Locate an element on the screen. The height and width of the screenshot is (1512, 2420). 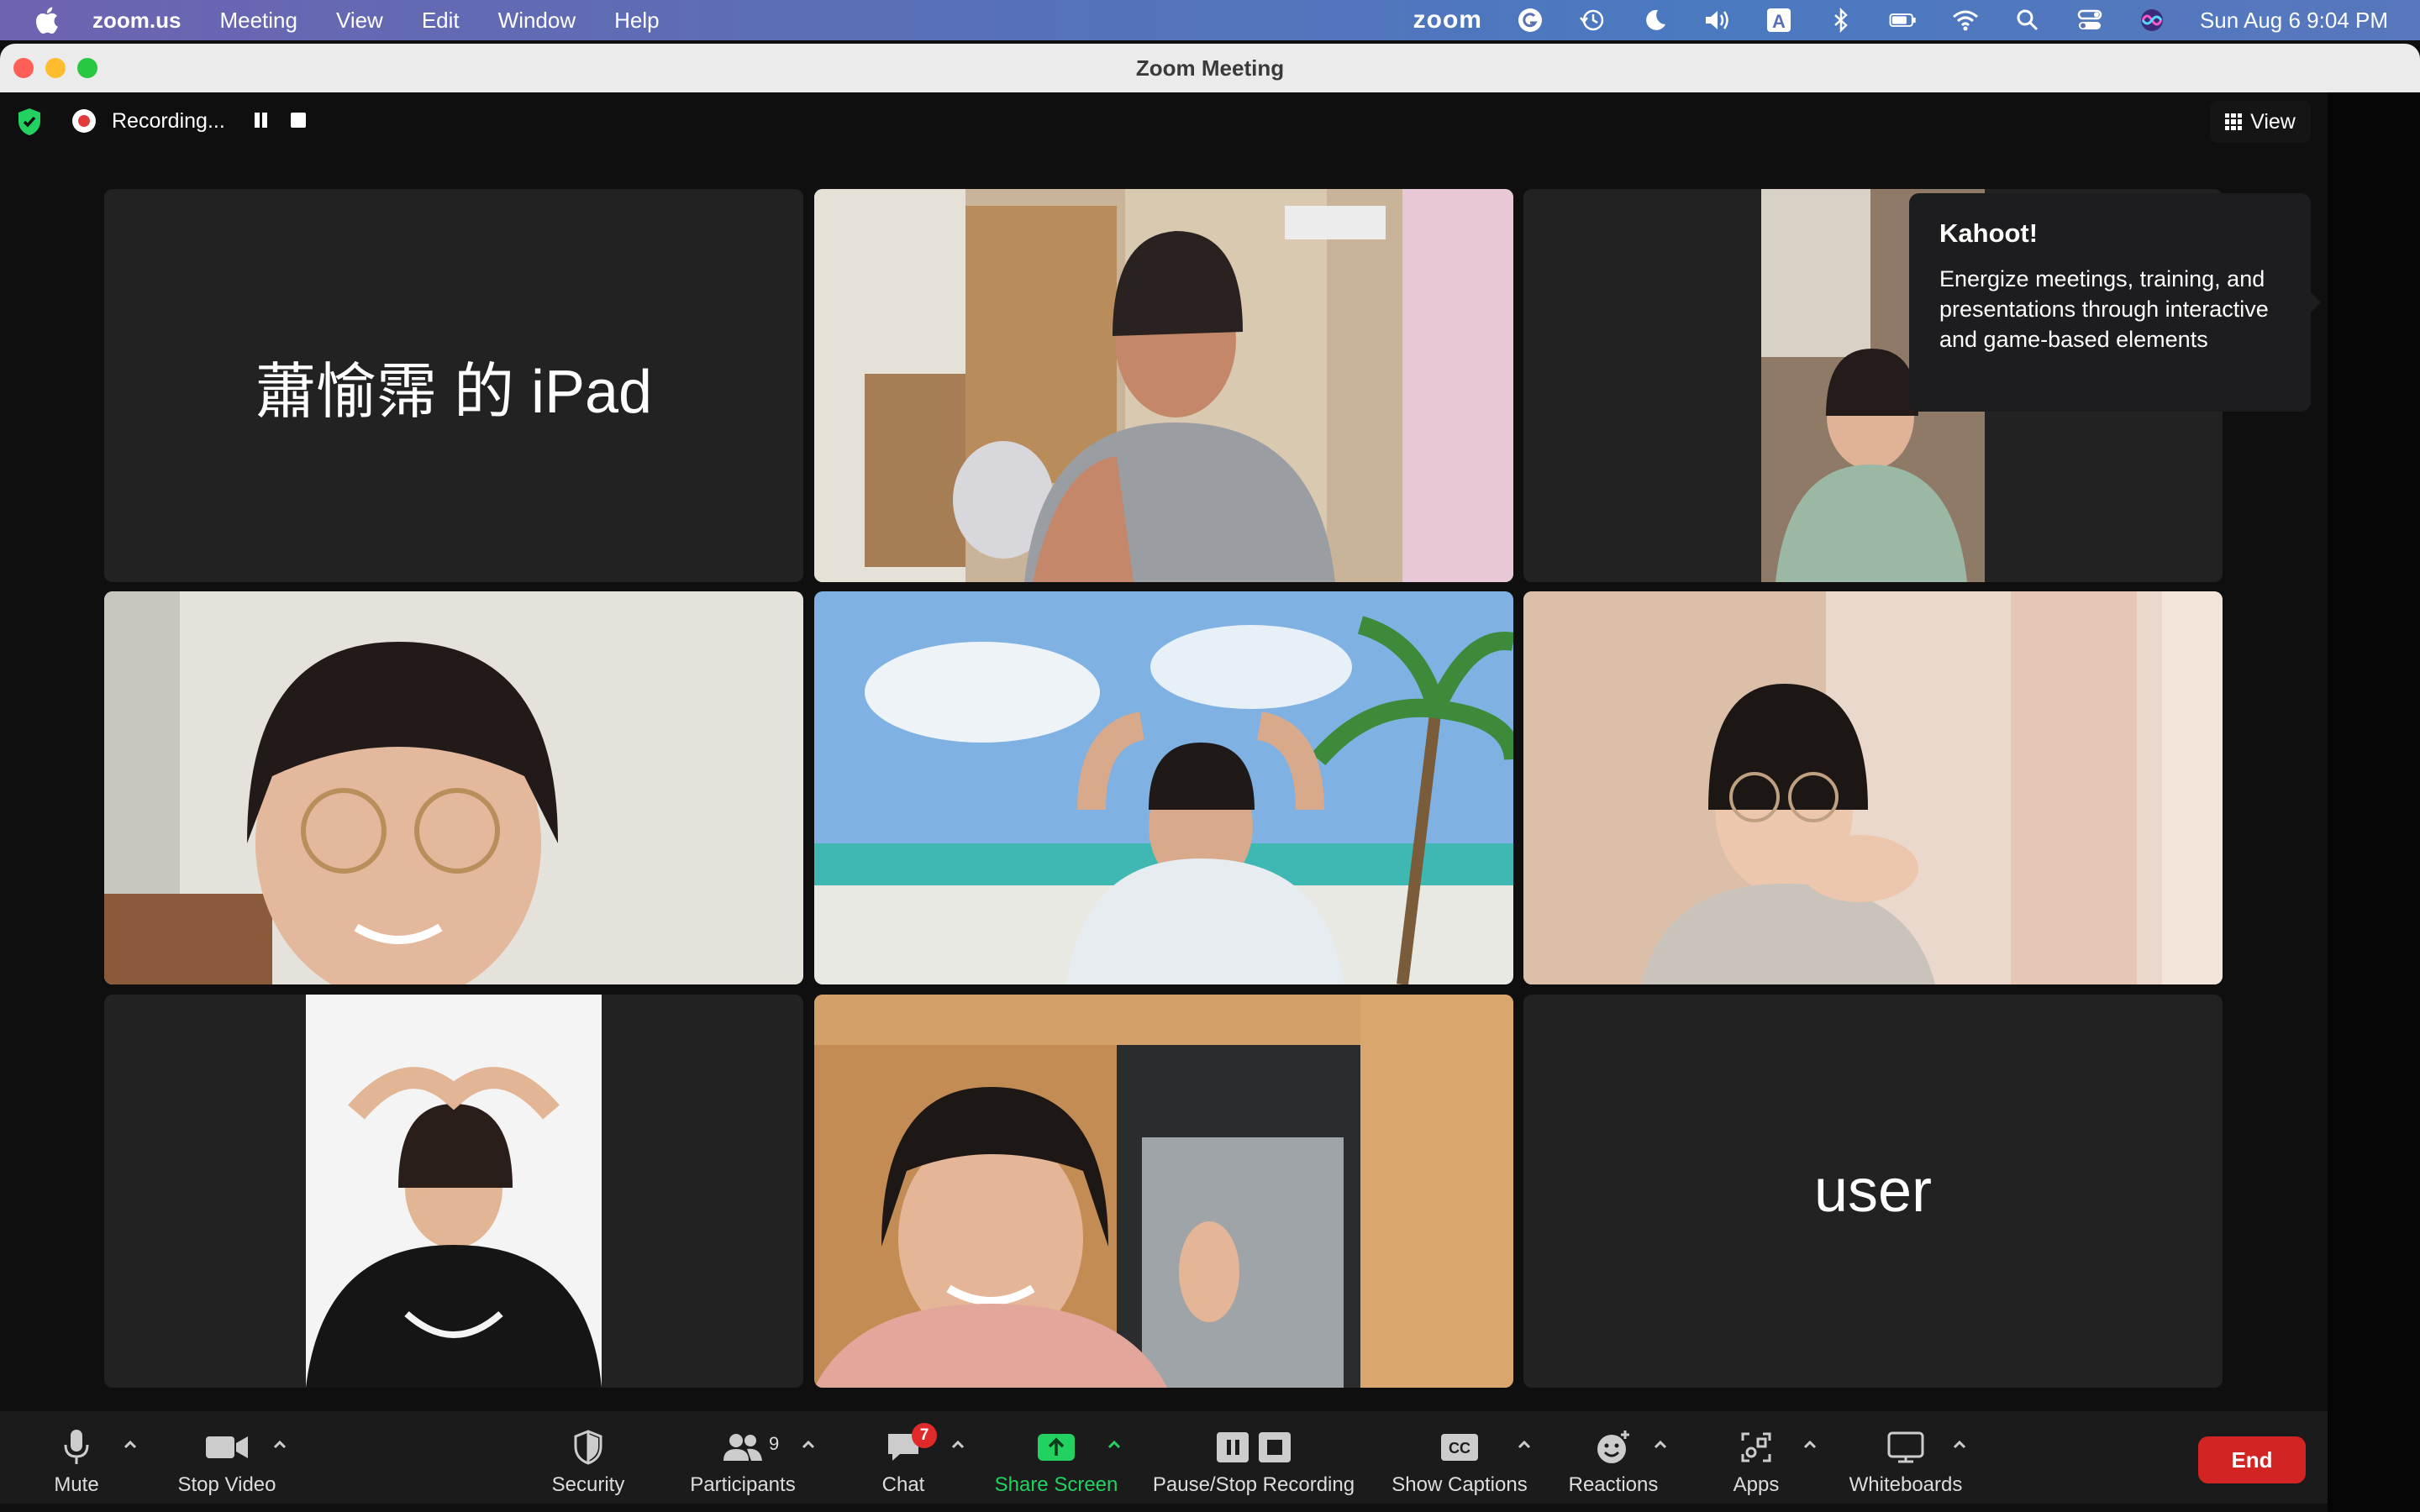
pause-stop-recording-label: Pause/Stop Recording is located at coordinates (1254, 1484).